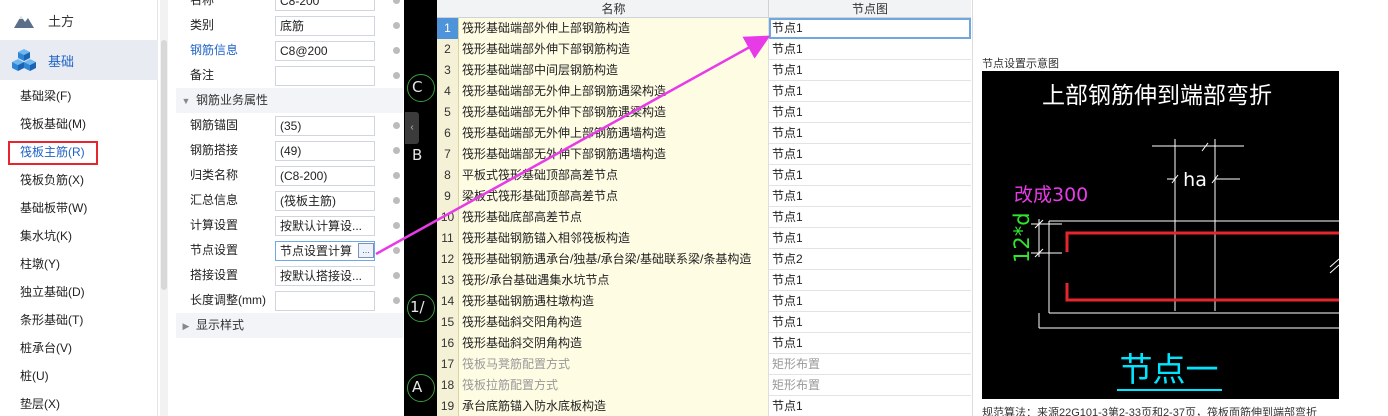 This screenshot has width=1388, height=416. Describe the element at coordinates (614, 154) in the screenshot. I see `row-name-cell: 筏形基础端部无外伸下部钢筋遇墙构造` at that location.